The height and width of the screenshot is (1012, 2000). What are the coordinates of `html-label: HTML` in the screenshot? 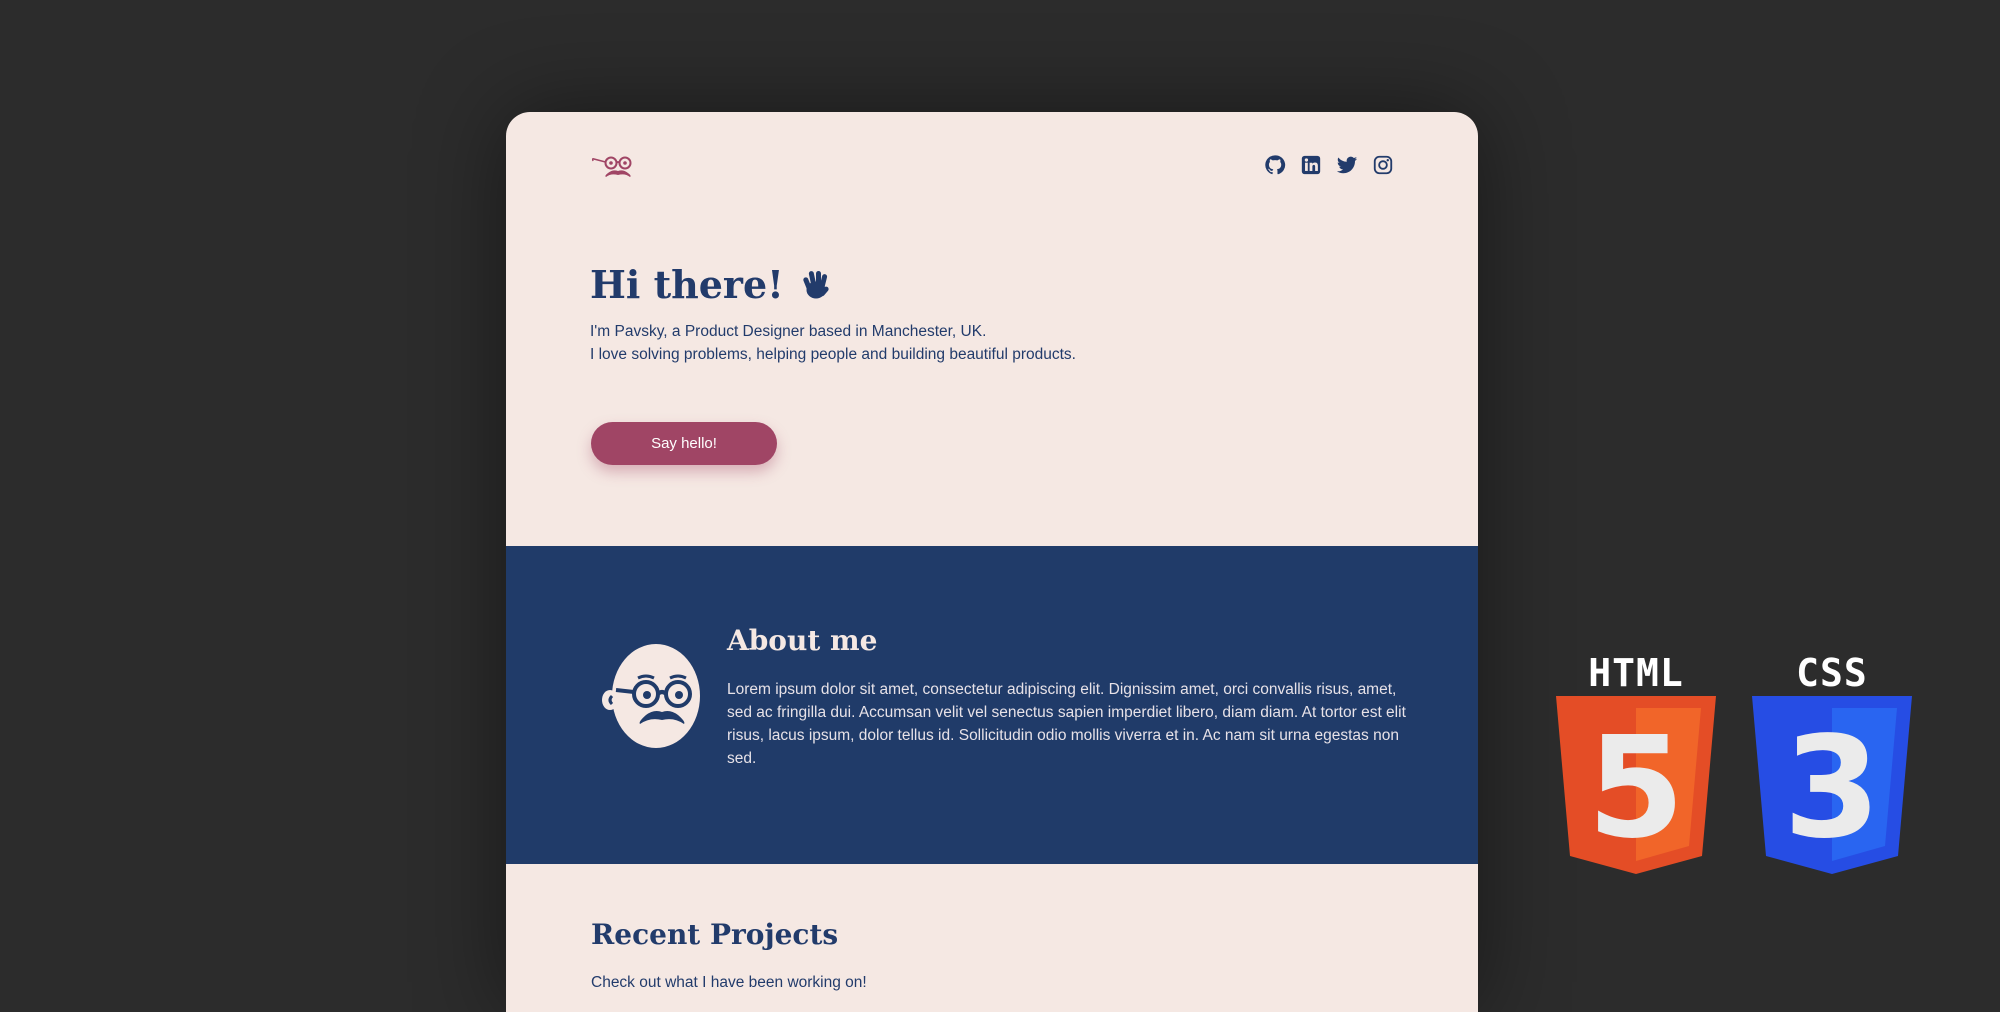 It's located at (1636, 673).